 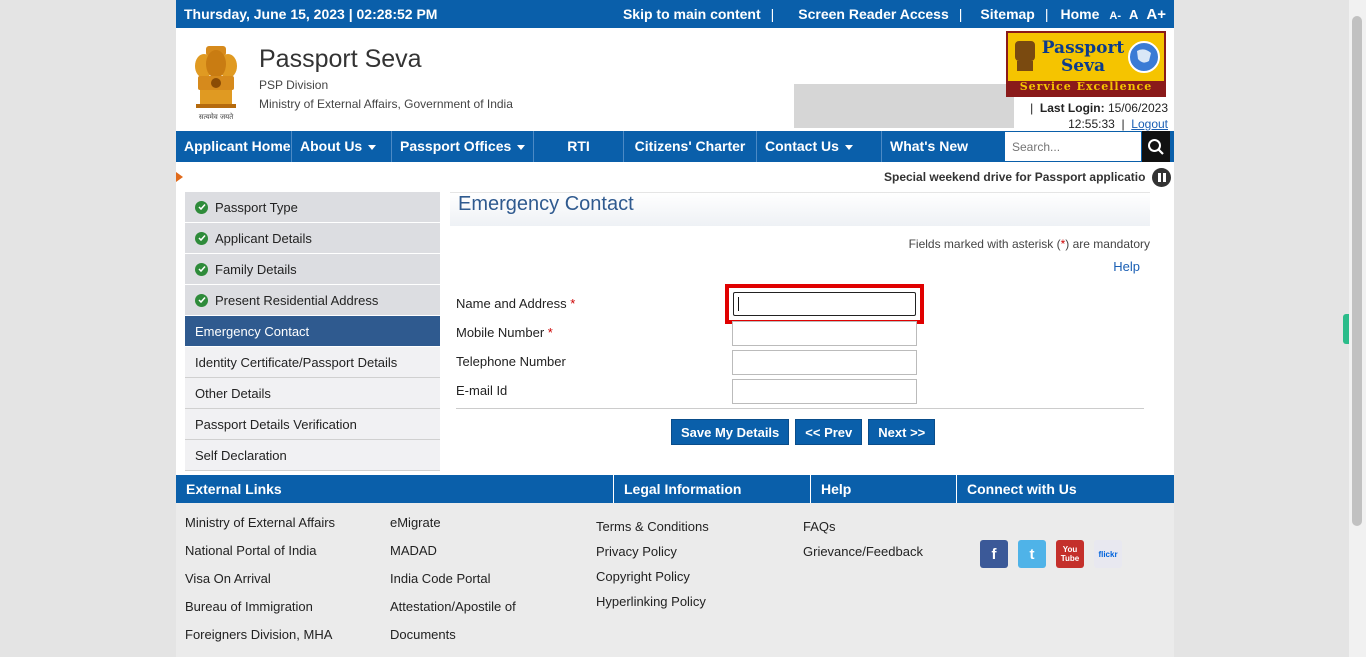 What do you see at coordinates (312, 455) in the screenshot?
I see `step-self-declaration: Self Declaration` at bounding box center [312, 455].